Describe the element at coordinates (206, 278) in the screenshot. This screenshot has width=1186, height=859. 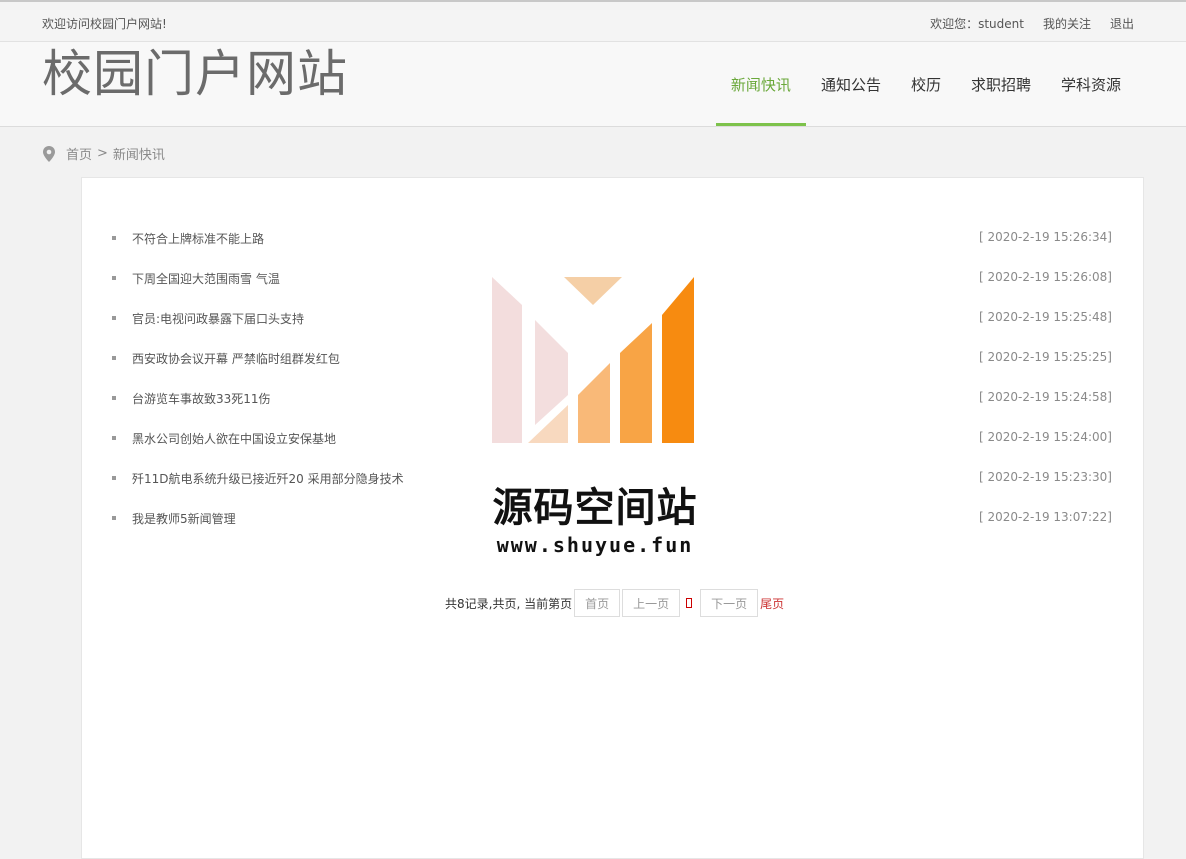
I see `news-title-link: 下周全国迎大范围雨雪 气温` at that location.